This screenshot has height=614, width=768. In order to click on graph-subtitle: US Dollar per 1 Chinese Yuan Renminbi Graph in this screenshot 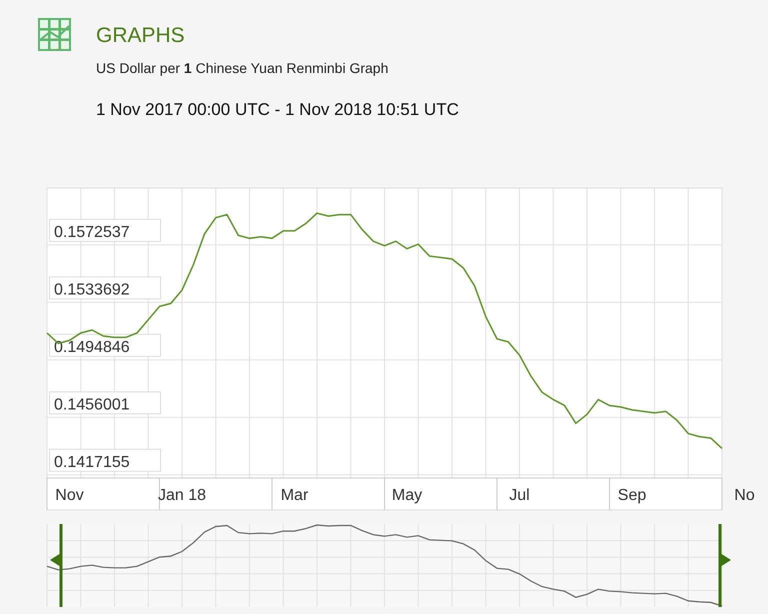, I will do `click(243, 68)`.